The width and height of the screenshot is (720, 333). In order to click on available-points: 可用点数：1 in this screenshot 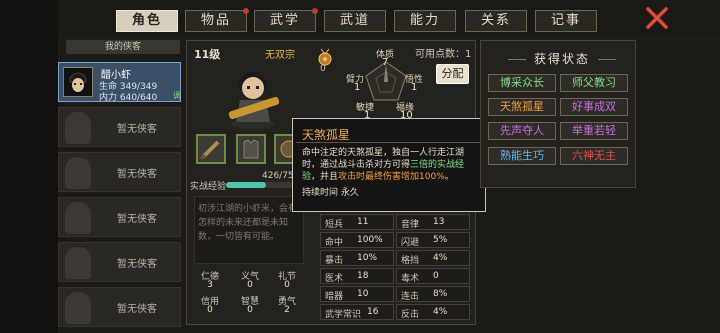, I will do `click(443, 54)`.